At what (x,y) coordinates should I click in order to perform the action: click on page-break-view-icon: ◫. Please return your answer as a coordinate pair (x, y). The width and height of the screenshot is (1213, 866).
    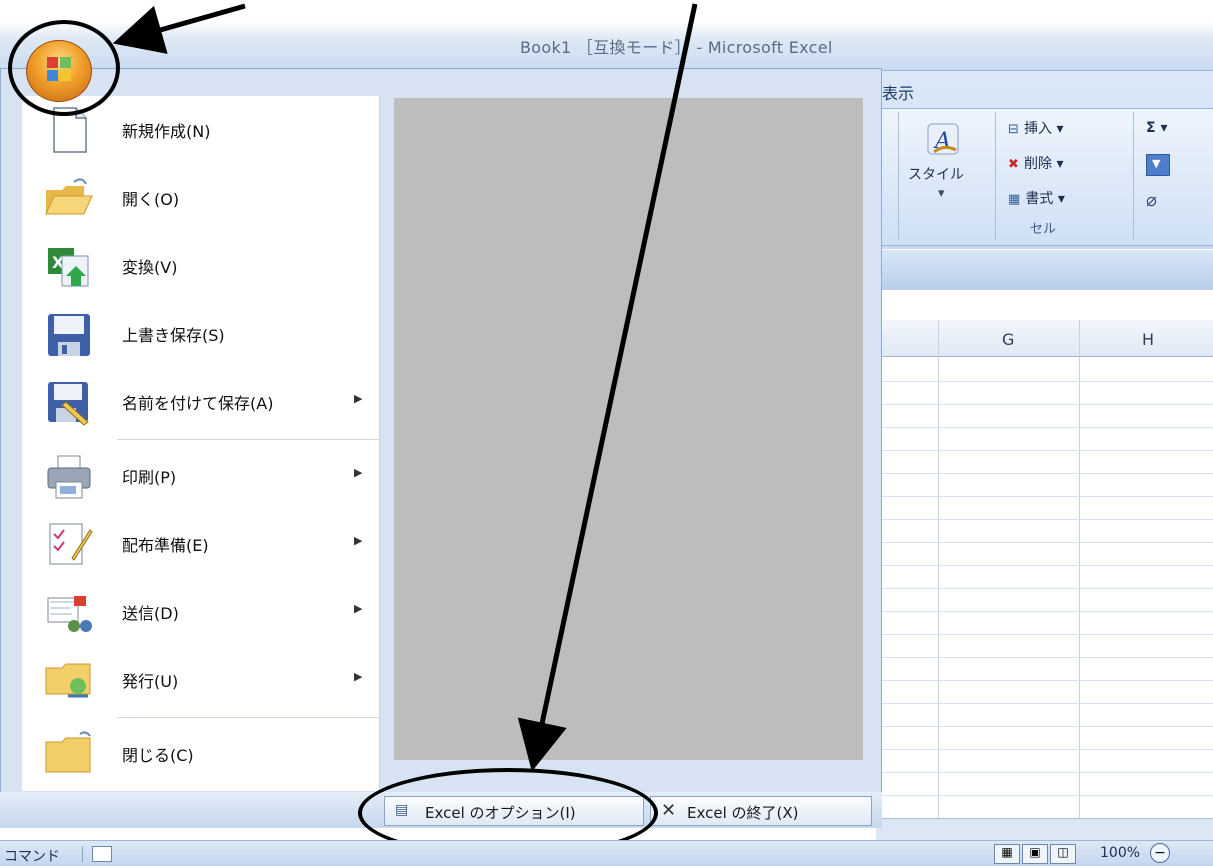
    Looking at the image, I should click on (1063, 854).